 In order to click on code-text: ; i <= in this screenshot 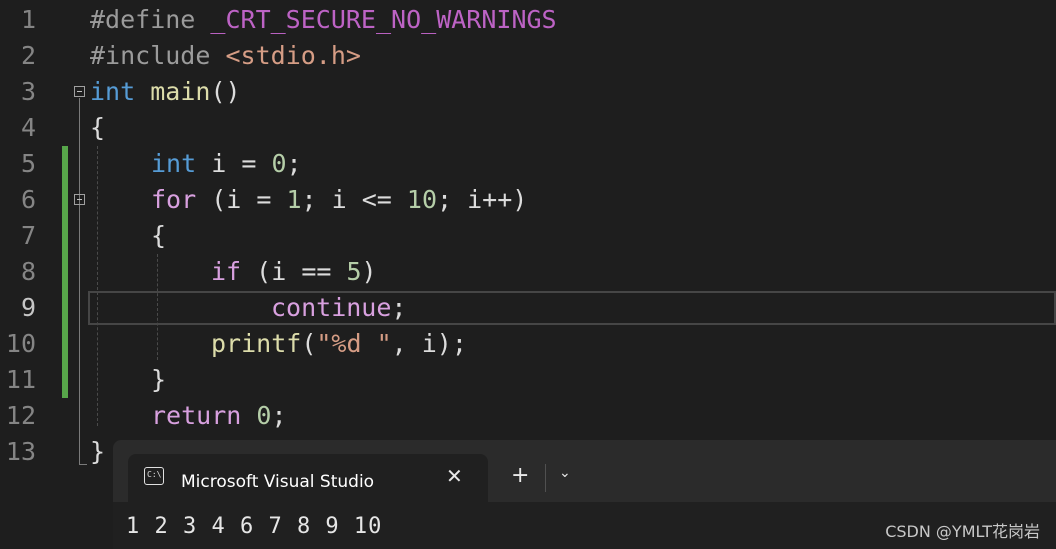, I will do `click(354, 199)`.